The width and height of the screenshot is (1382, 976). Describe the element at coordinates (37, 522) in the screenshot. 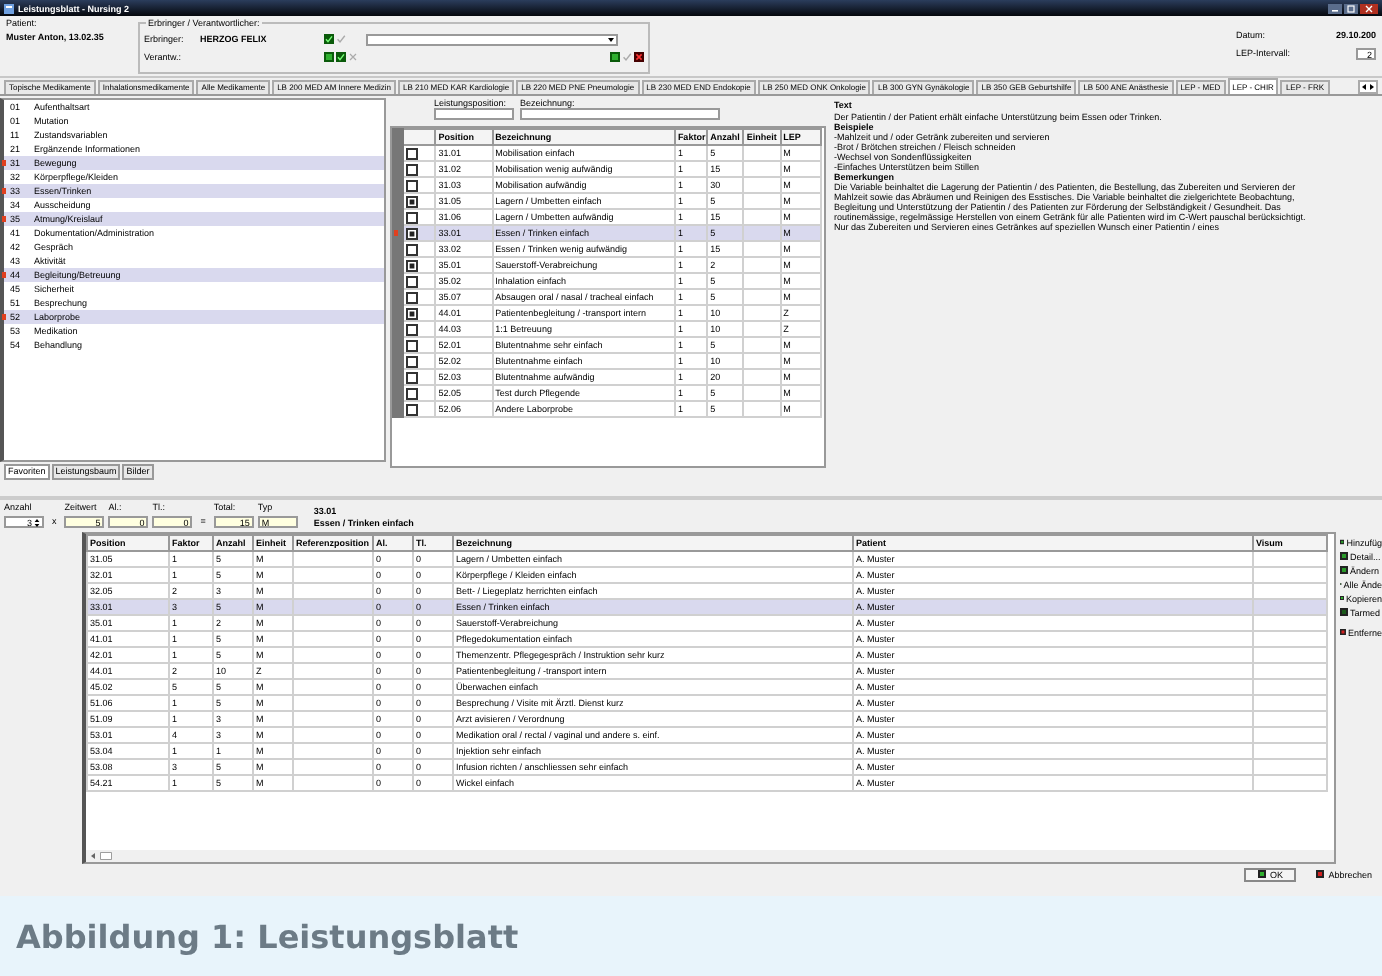

I see `spin-arrows-icon` at that location.